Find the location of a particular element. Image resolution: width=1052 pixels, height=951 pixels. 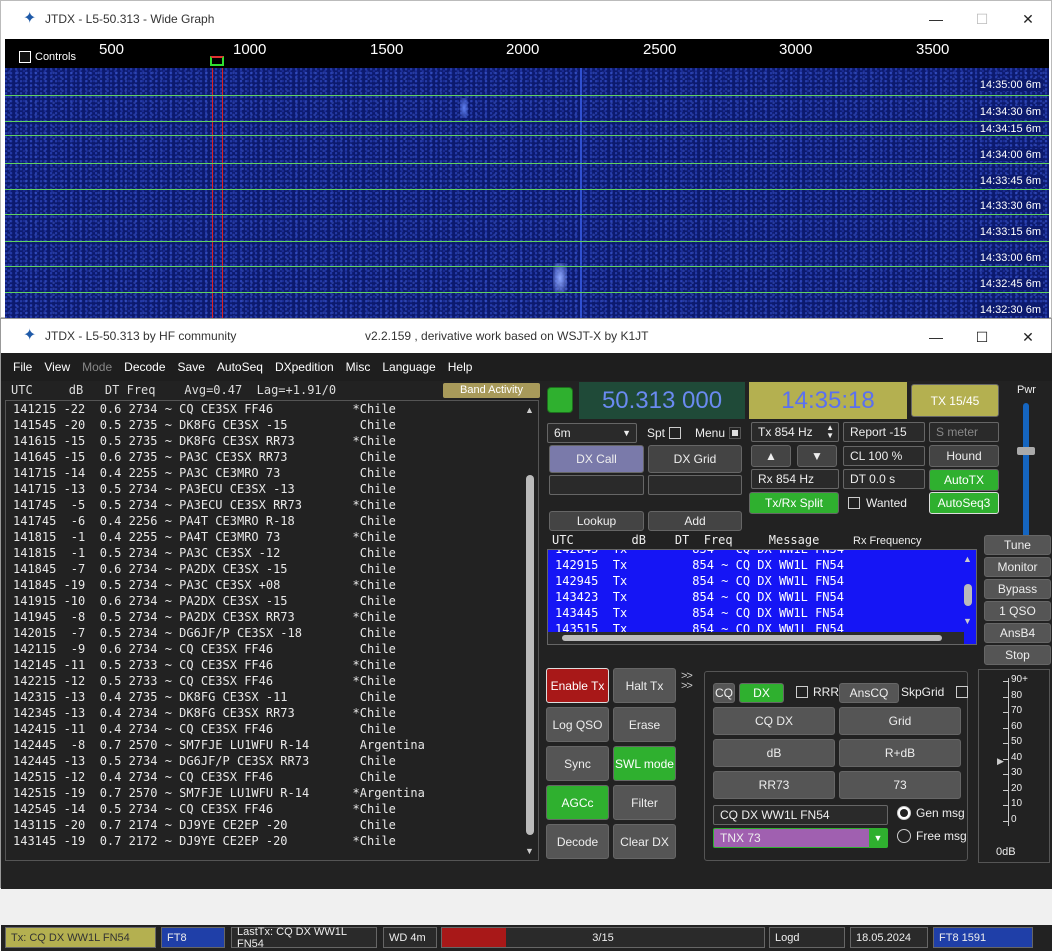

add-button: Add is located at coordinates (695, 521).